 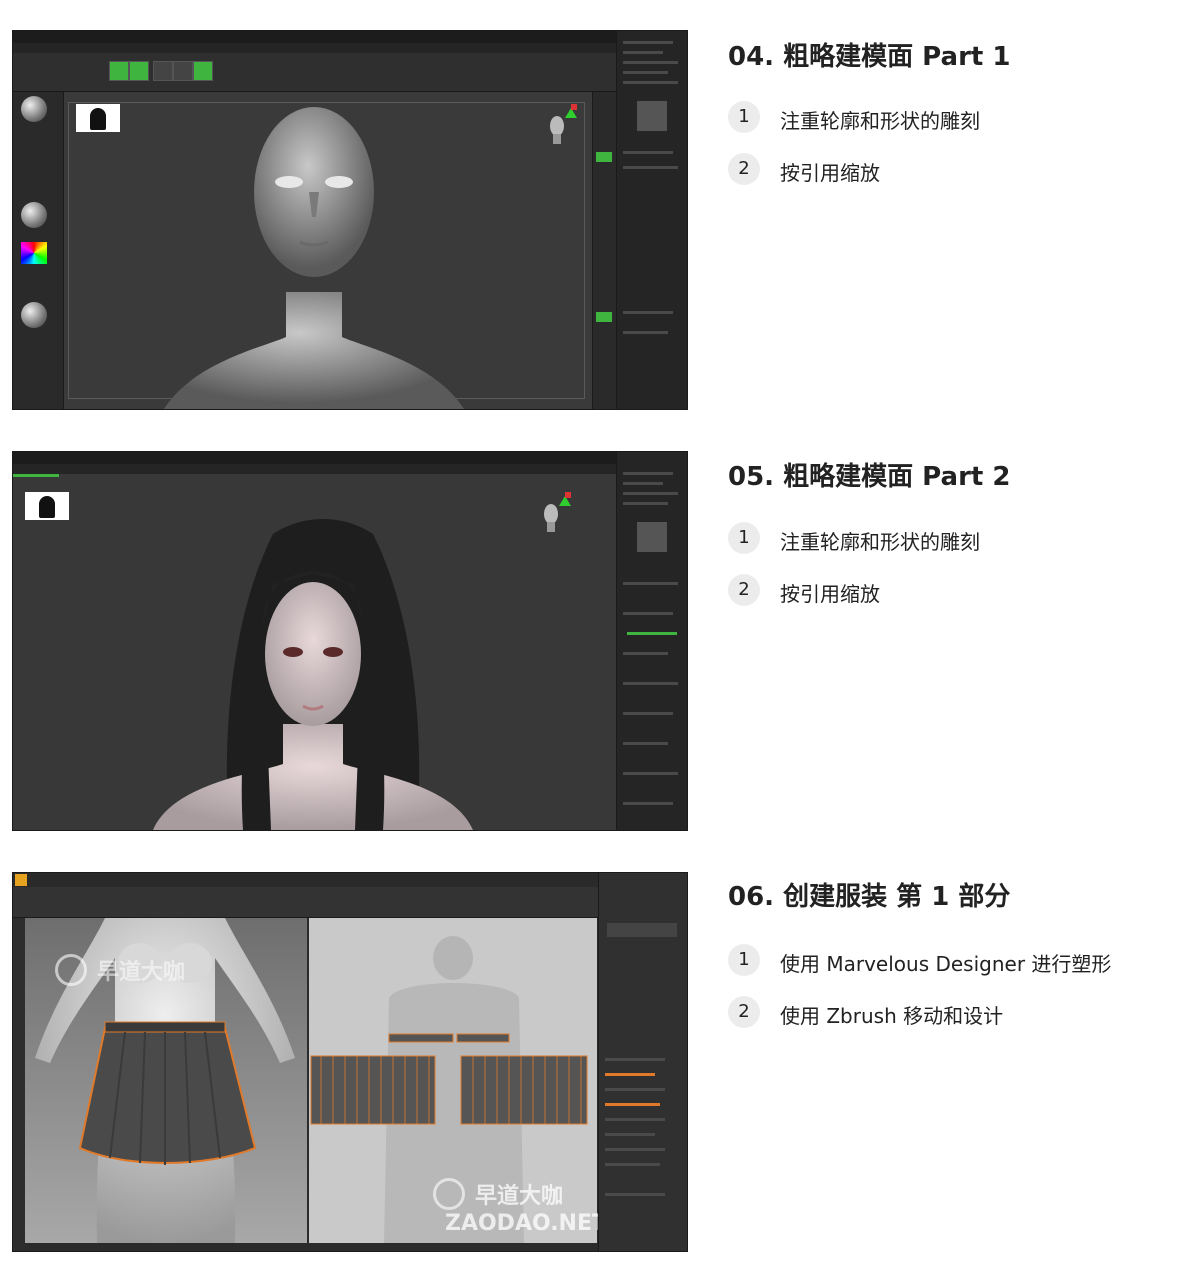 I want to click on edit-tool-button, so click(x=119, y=71).